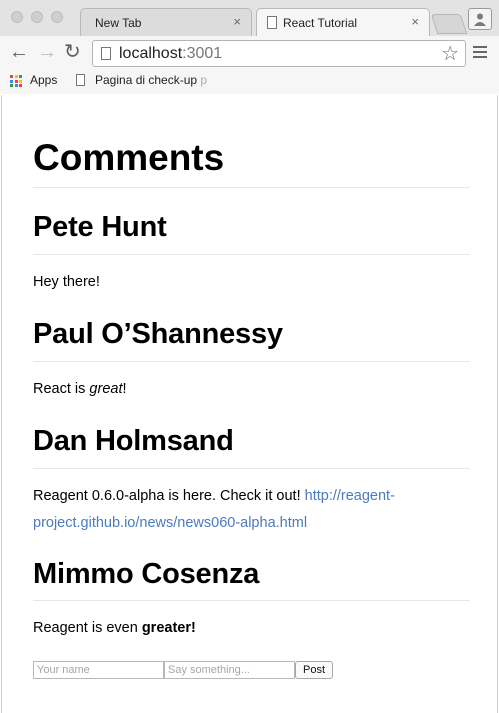 This screenshot has height=713, width=499. What do you see at coordinates (118, 23) in the screenshot?
I see `tab-label: New Tab` at bounding box center [118, 23].